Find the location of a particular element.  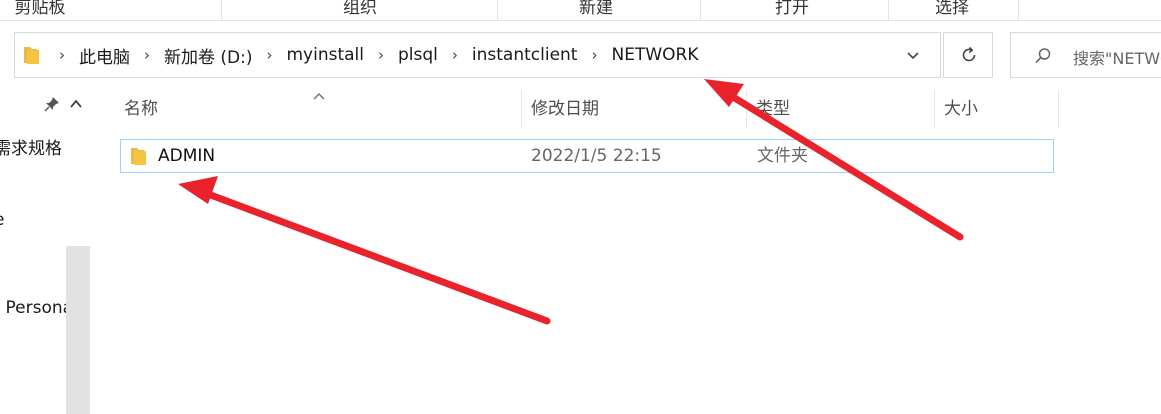

breadcrumb-network: NETWORK is located at coordinates (654, 55).